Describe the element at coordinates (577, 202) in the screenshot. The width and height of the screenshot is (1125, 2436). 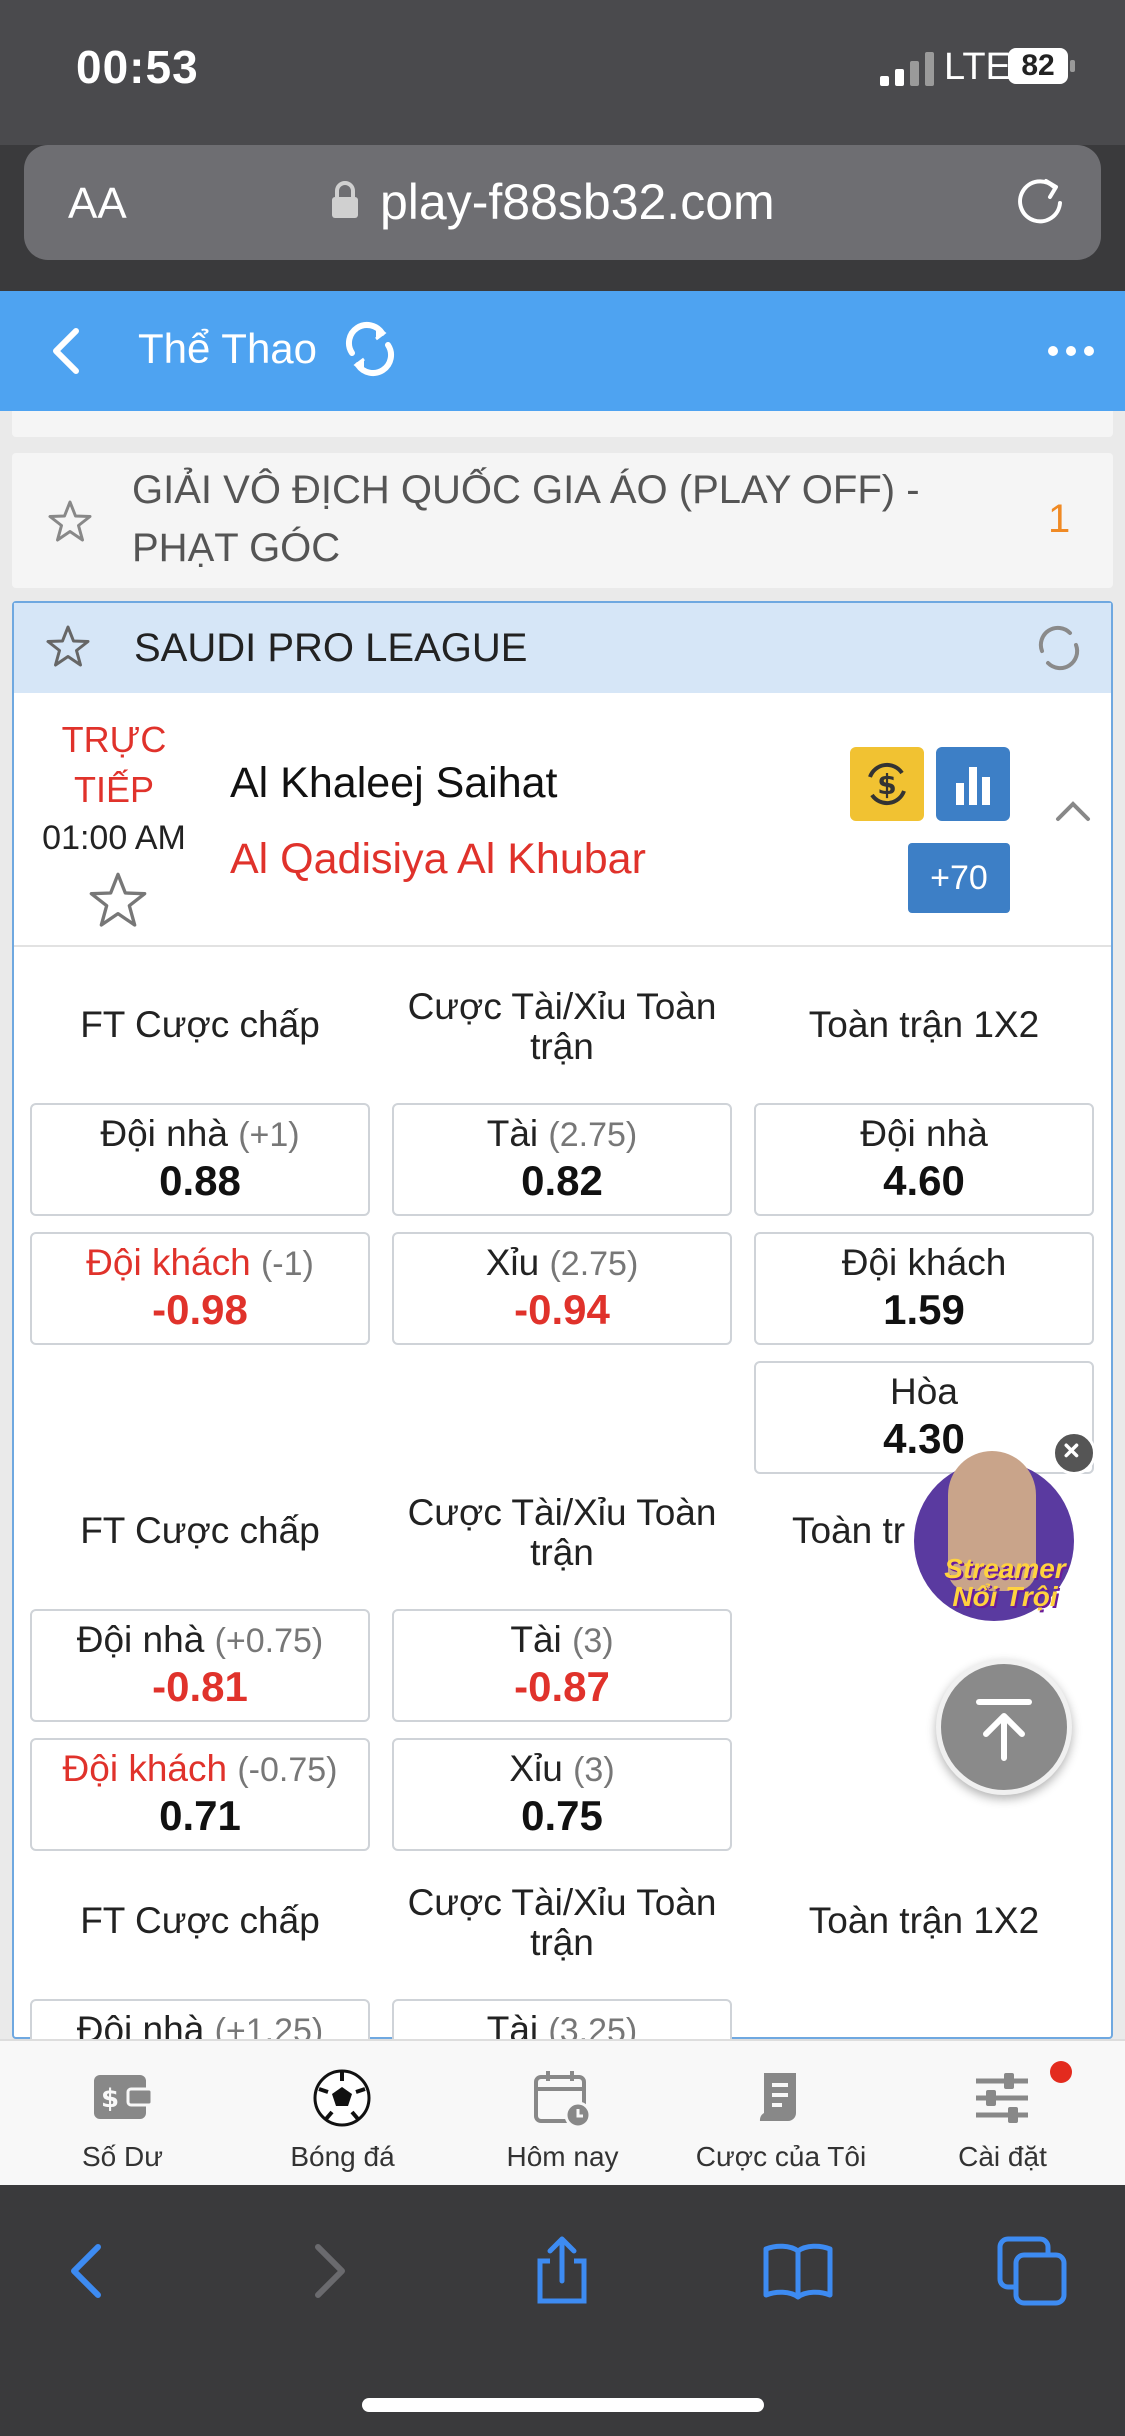
I see `url-text: play-f88sb32.com` at that location.